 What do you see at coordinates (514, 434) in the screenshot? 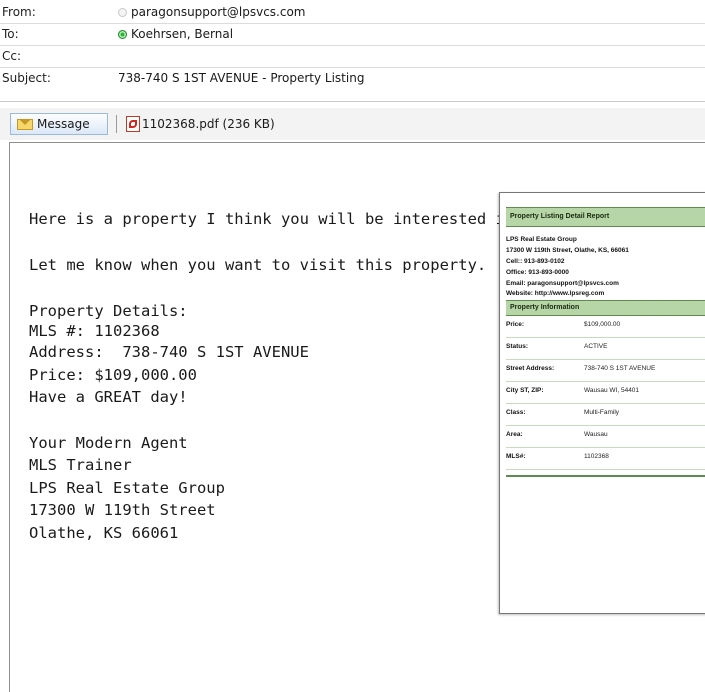
I see `info-key: Area:` at bounding box center [514, 434].